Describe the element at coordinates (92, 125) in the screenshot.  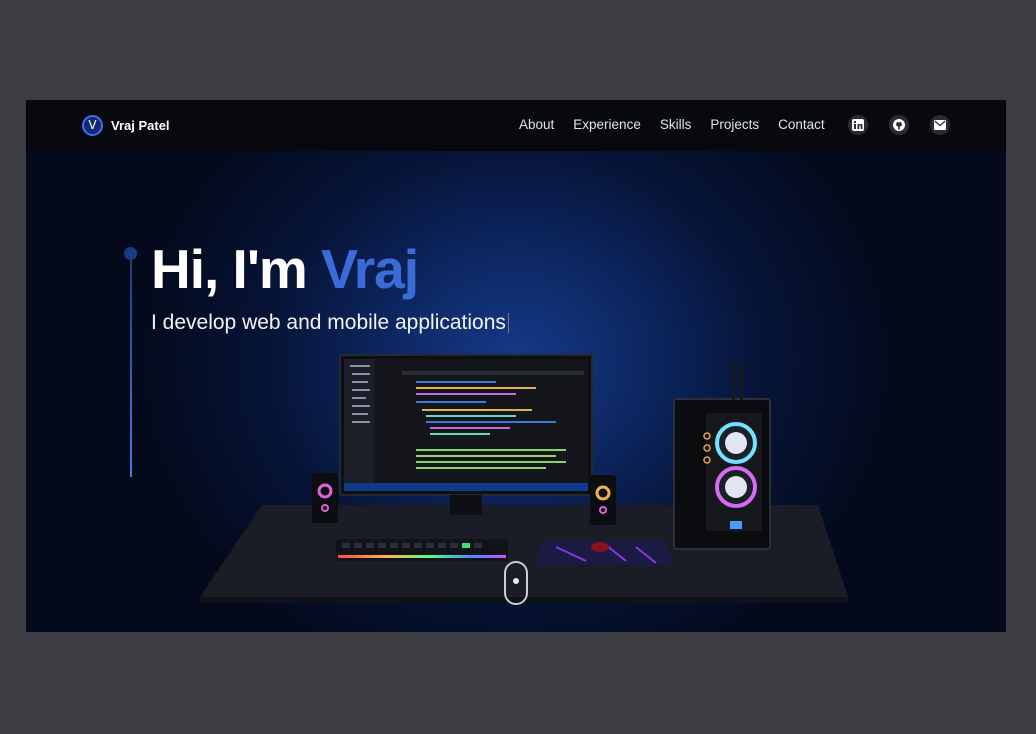
I see `logo-icon: V` at that location.